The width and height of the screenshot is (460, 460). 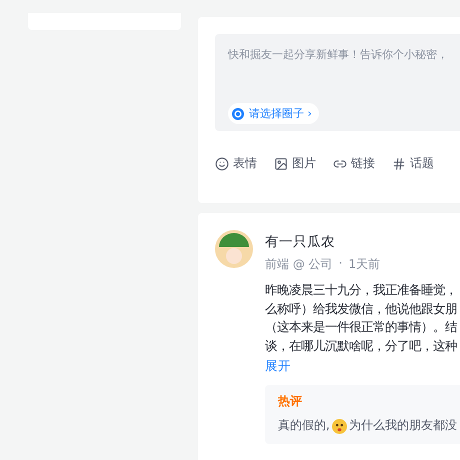 What do you see at coordinates (238, 114) in the screenshot?
I see `circle-icon` at bounding box center [238, 114].